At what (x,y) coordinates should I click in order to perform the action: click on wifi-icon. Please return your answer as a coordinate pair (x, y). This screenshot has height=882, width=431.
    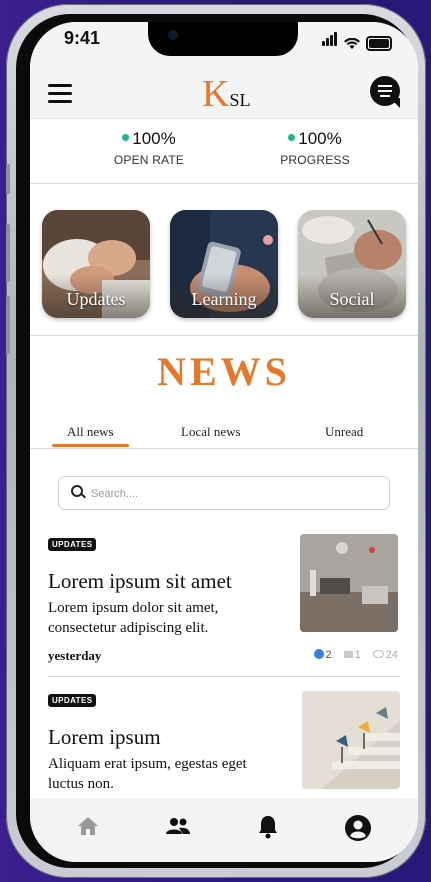
    Looking at the image, I should click on (352, 44).